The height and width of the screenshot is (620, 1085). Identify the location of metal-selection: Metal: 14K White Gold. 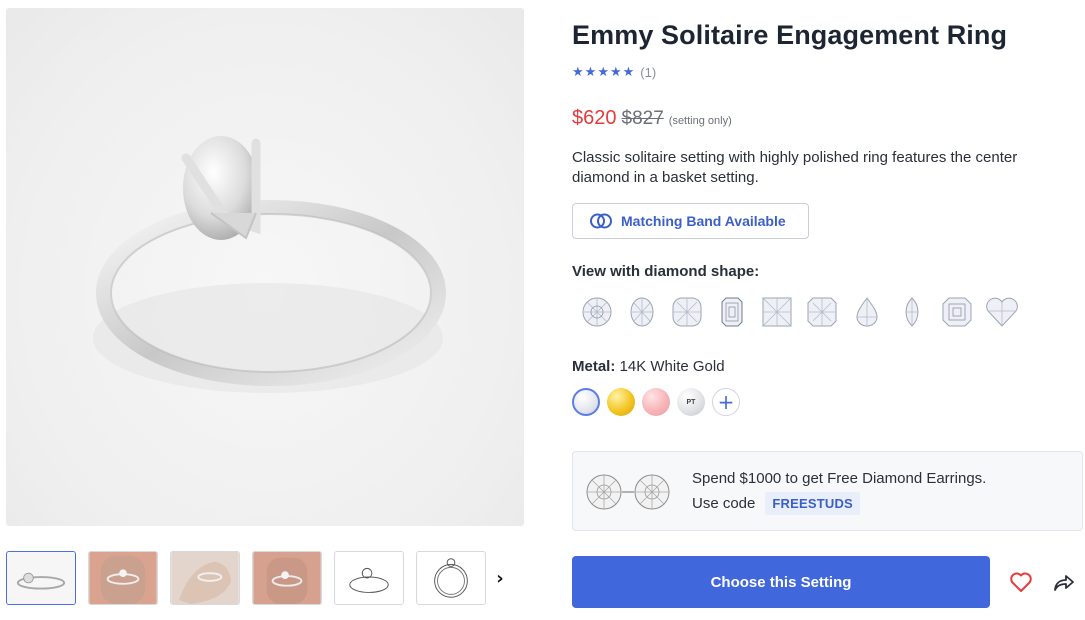
(648, 366).